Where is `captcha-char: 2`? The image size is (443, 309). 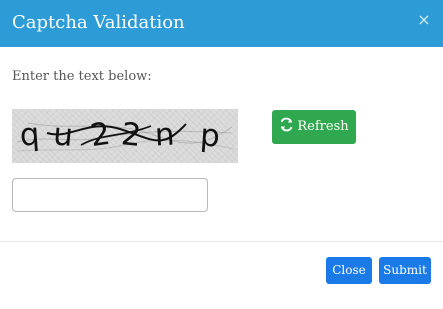
captcha-char: 2 is located at coordinates (100, 135).